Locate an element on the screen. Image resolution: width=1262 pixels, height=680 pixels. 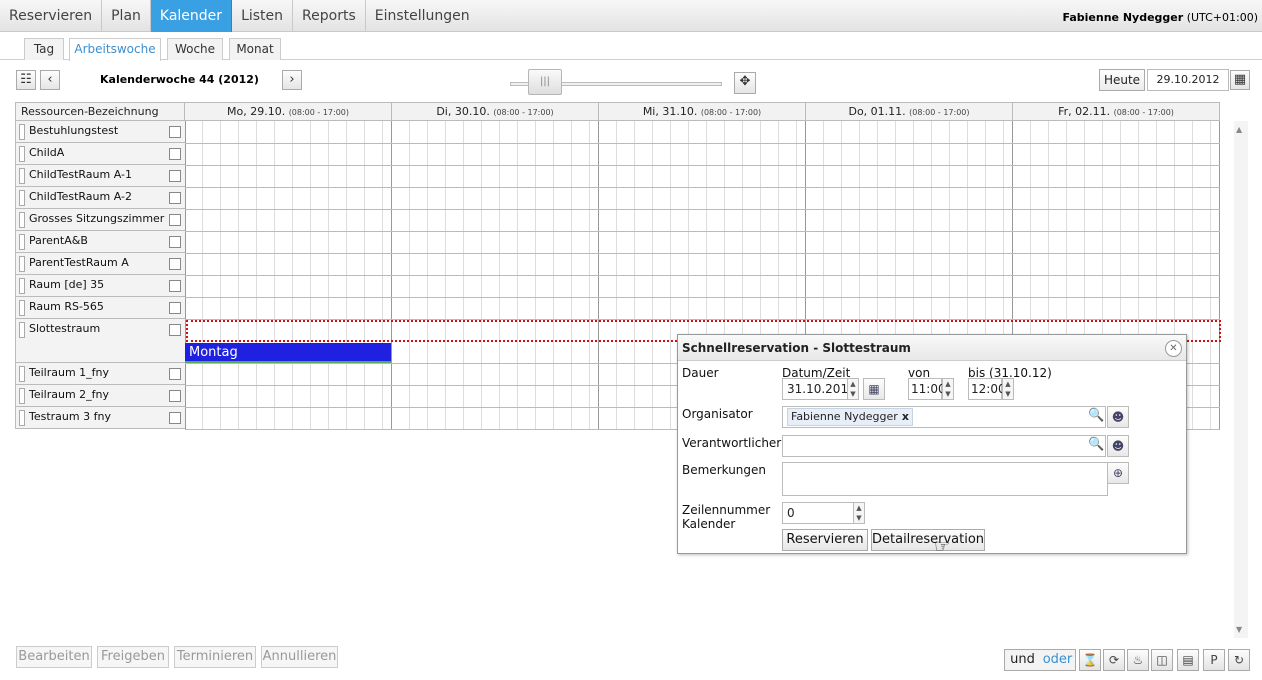
von-stepper: ▲ ▼ is located at coordinates (948, 389).